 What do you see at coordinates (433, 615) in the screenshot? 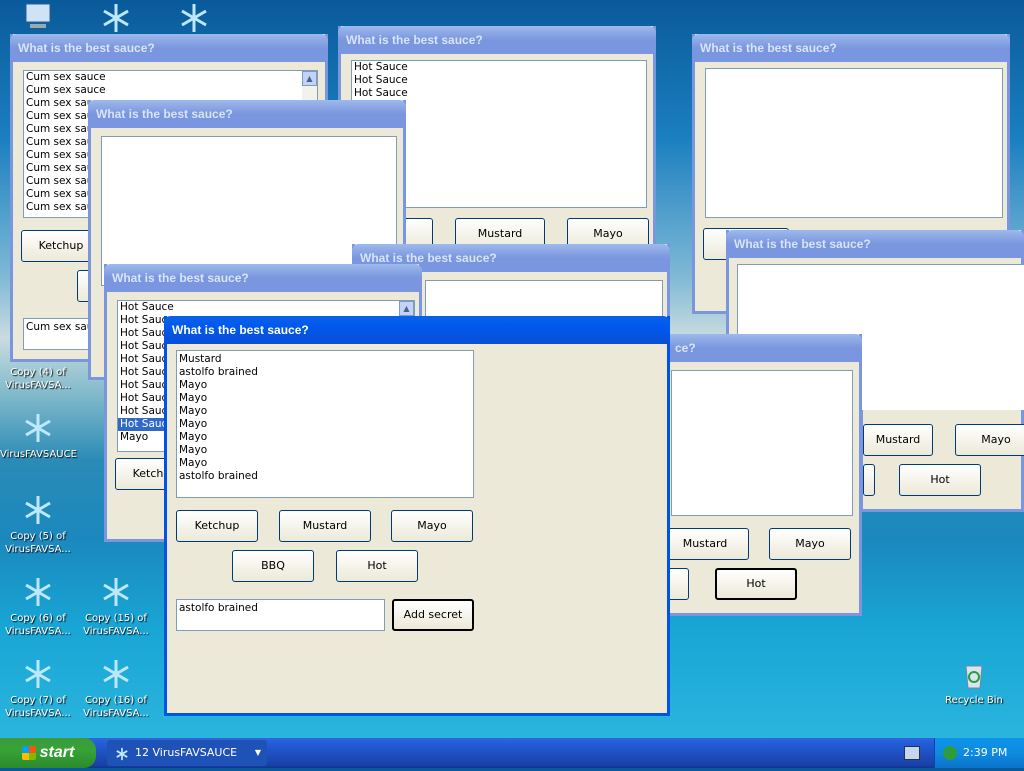
I see `add-secret-button: Add secret` at bounding box center [433, 615].